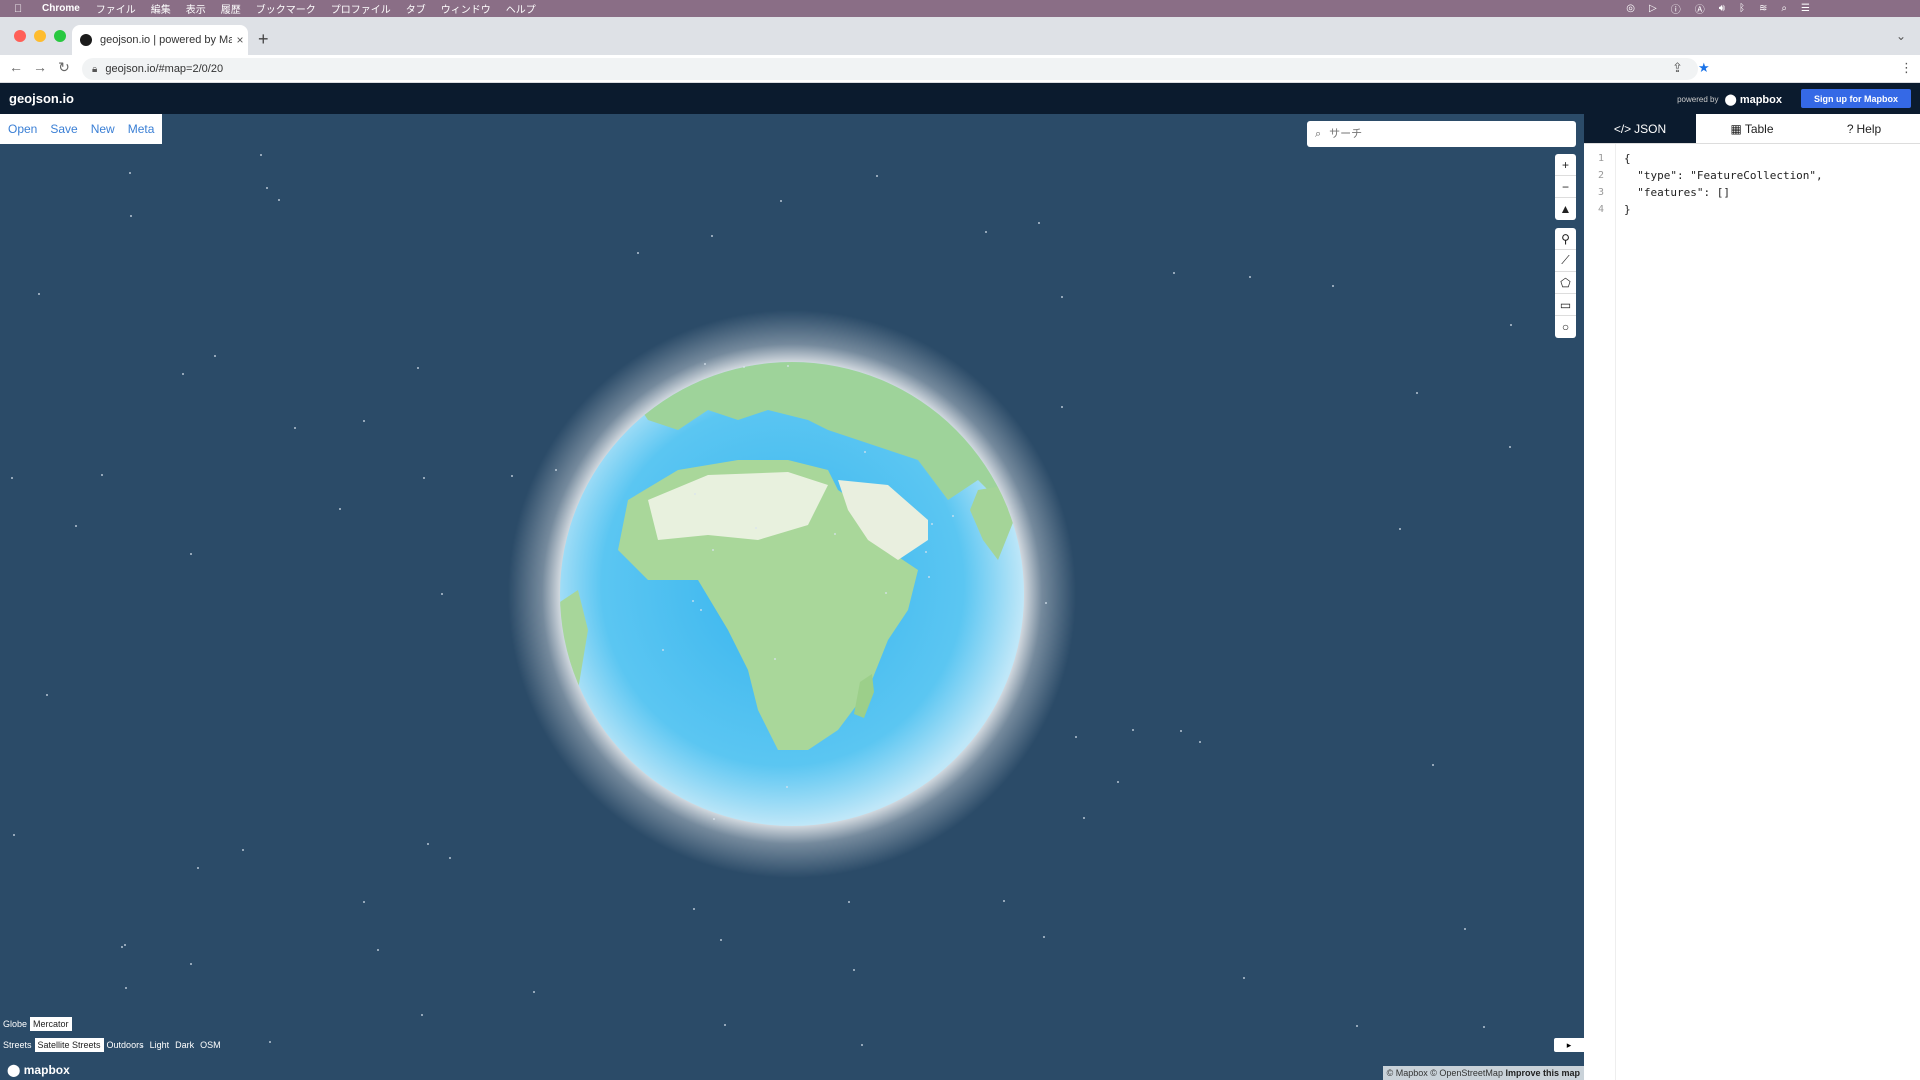 The image size is (1920, 1080). Describe the element at coordinates (1565, 305) in the screenshot. I see `draw-rectangle-icon: ▭` at that location.